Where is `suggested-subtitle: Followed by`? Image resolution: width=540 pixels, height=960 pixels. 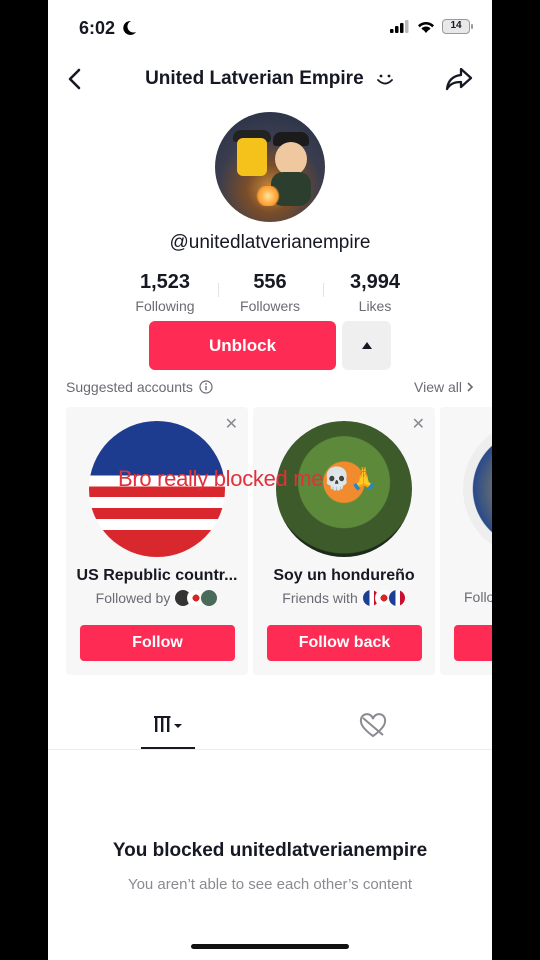
suggested-subtitle: Followed by is located at coordinates (157, 598).